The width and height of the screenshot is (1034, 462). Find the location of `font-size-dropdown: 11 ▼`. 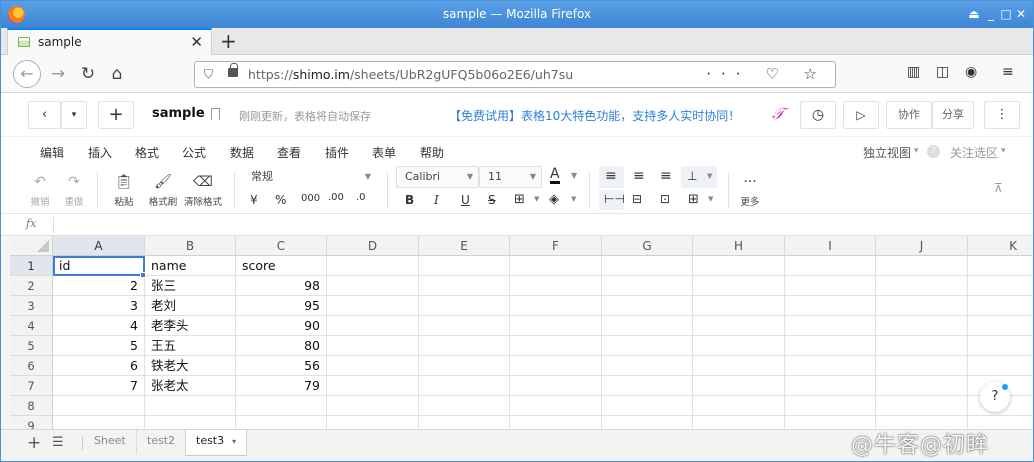

font-size-dropdown: 11 ▼ is located at coordinates (510, 177).